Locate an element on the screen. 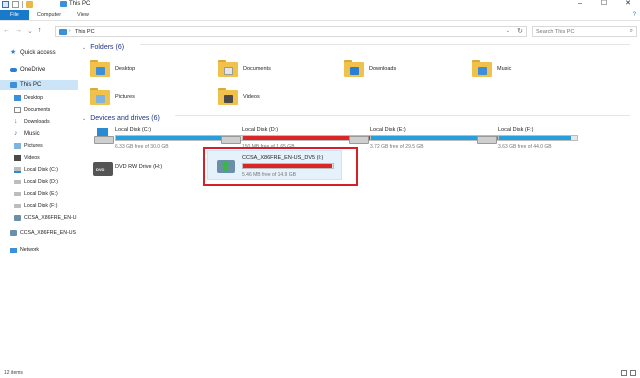  back-arrow-icon: ← is located at coordinates (6, 31).